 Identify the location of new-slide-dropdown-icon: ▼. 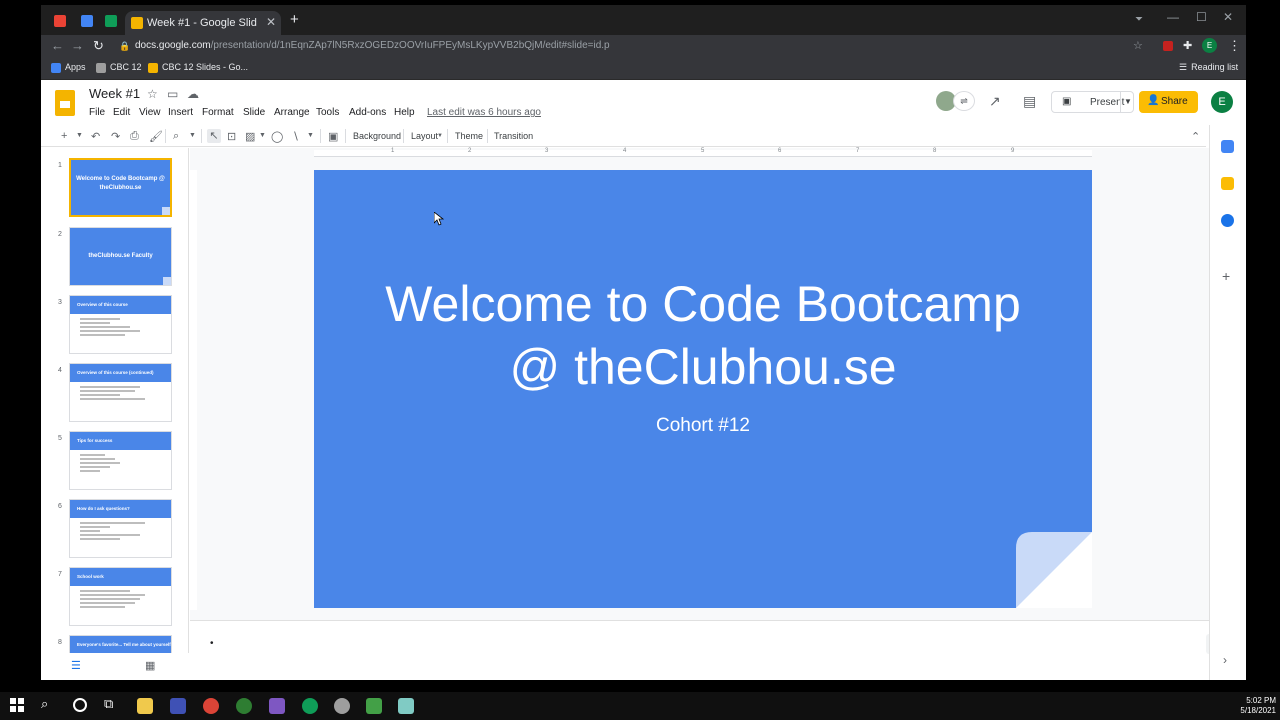
(79, 135).